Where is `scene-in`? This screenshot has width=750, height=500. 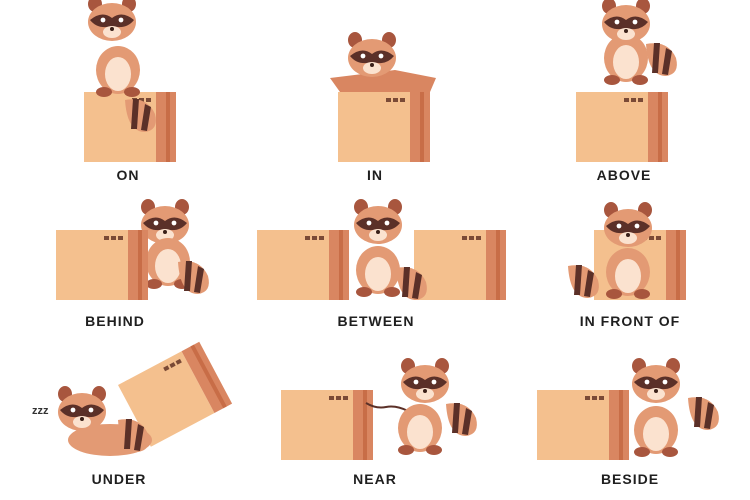 scene-in is located at coordinates (383, 97).